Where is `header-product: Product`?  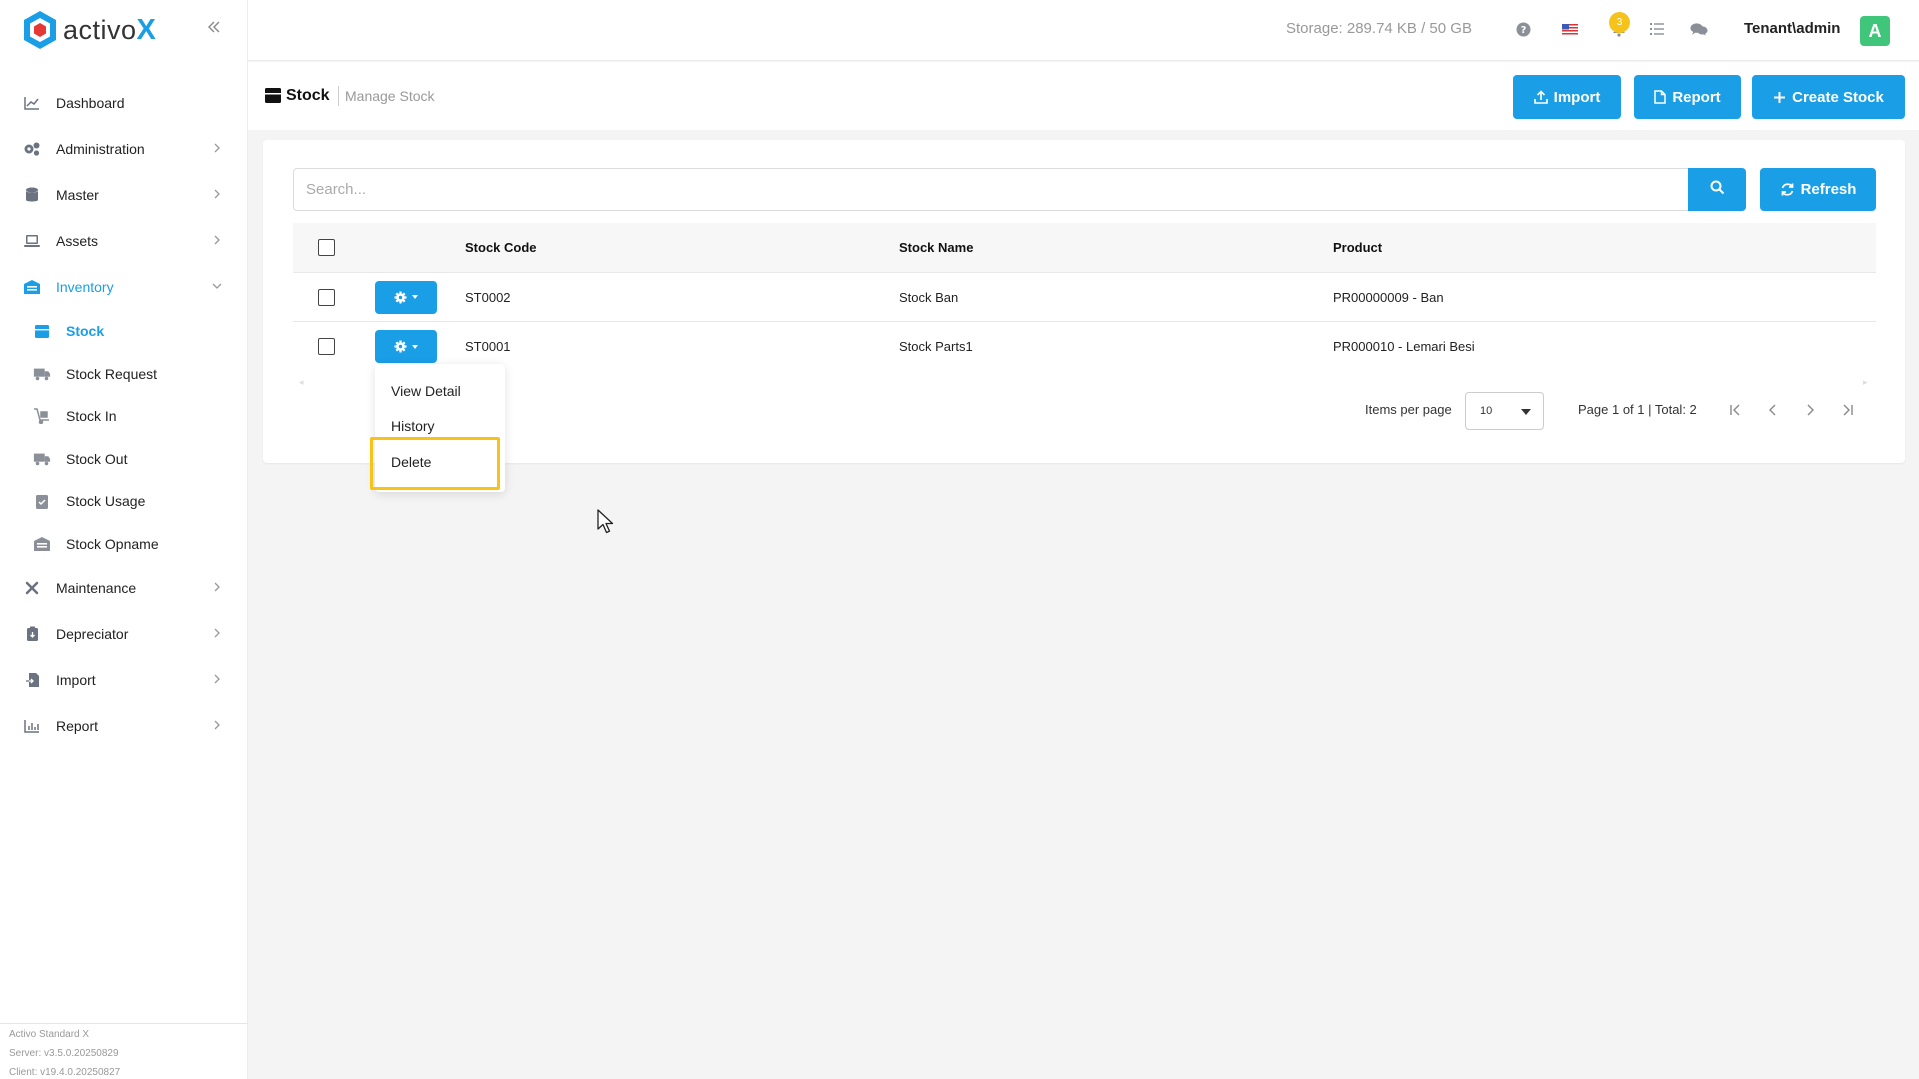 header-product: Product is located at coordinates (1357, 247).